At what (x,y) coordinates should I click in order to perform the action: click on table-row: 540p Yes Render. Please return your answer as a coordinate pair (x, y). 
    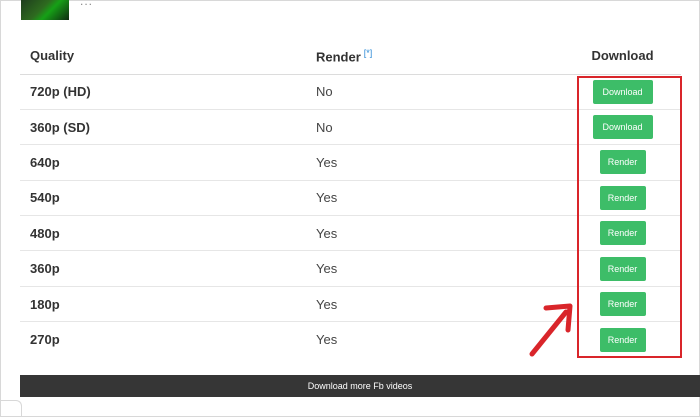
    Looking at the image, I should click on (350, 198).